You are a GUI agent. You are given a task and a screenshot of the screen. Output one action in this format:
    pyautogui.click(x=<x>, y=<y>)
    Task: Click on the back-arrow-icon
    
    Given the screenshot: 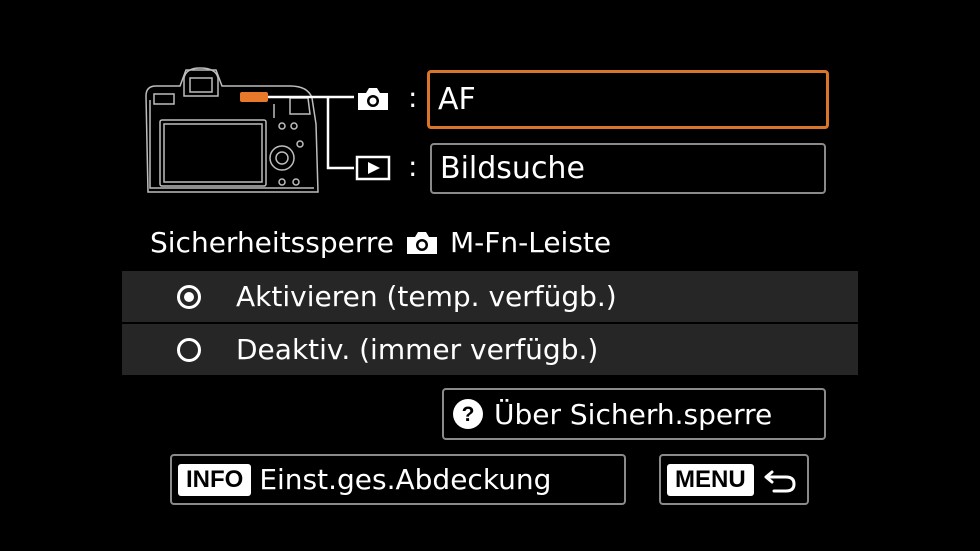 What is the action you would take?
    pyautogui.click(x=780, y=481)
    